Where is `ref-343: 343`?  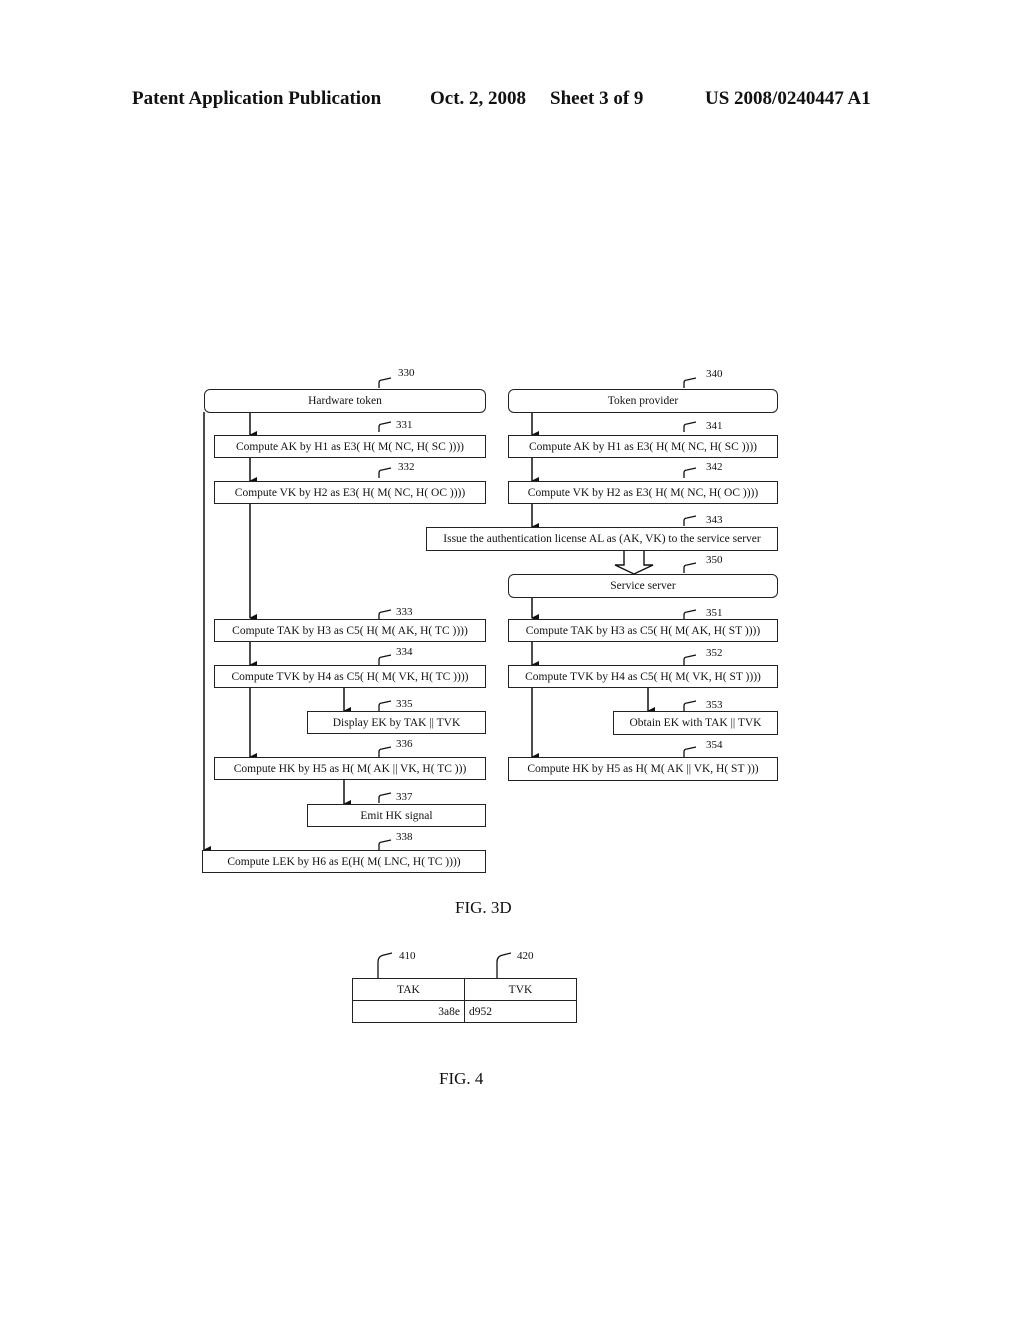
ref-343: 343 is located at coordinates (714, 520).